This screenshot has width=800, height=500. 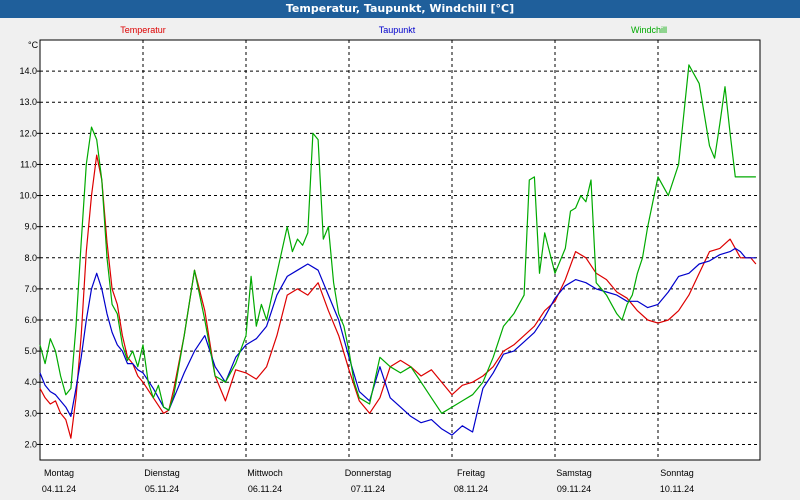 I want to click on x-tick-label-date: 04.11.24, so click(x=59, y=489).